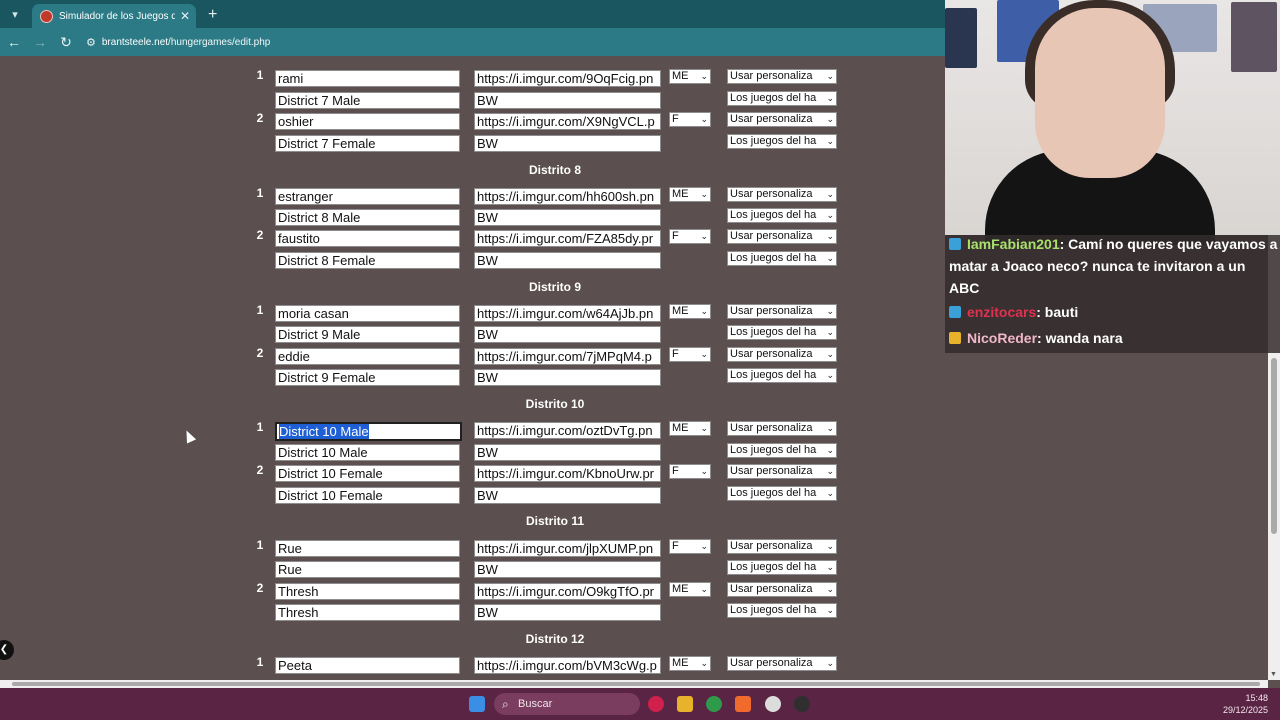  Describe the element at coordinates (567, 430) in the screenshot. I see `image-url-input: https://i.imgur.com/oztDvTg.pn` at that location.